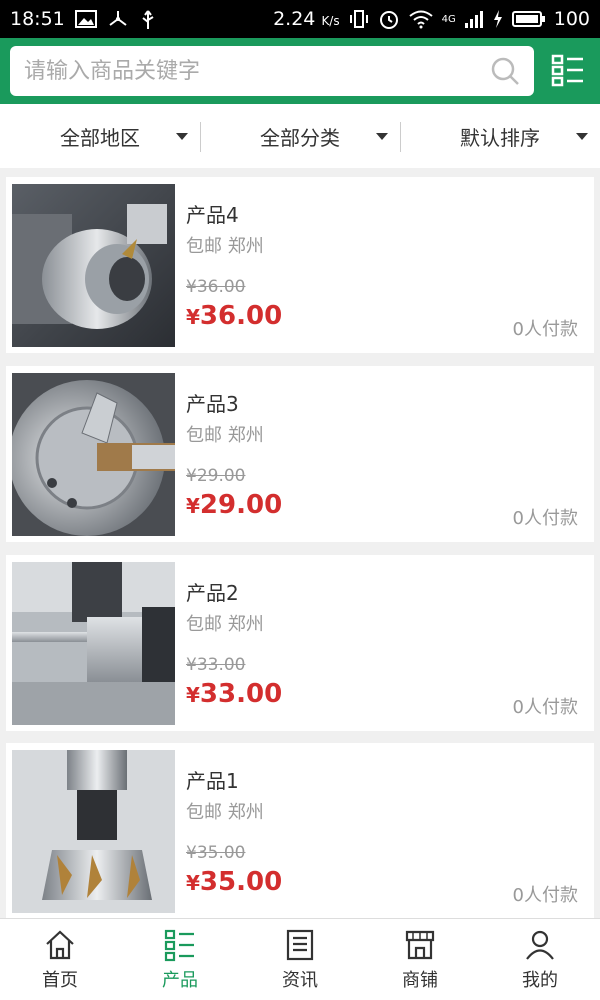 Image resolution: width=600 pixels, height=1000 pixels. I want to click on alarm-icon, so click(388, 20).